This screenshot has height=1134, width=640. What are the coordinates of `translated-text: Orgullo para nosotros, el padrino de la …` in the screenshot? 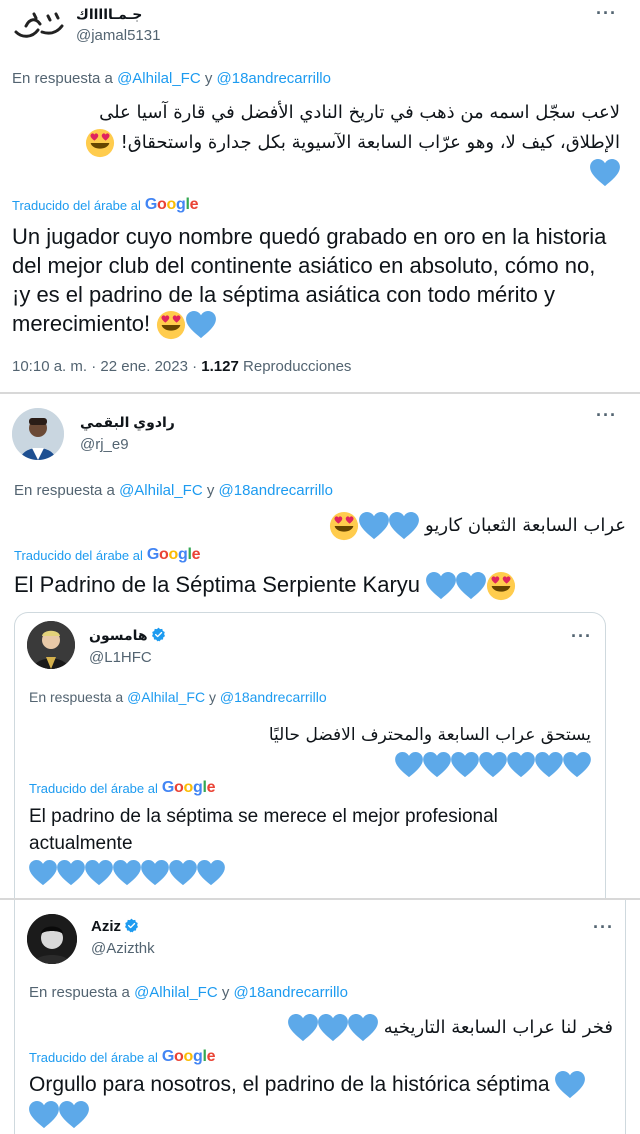 It's located at (309, 1099).